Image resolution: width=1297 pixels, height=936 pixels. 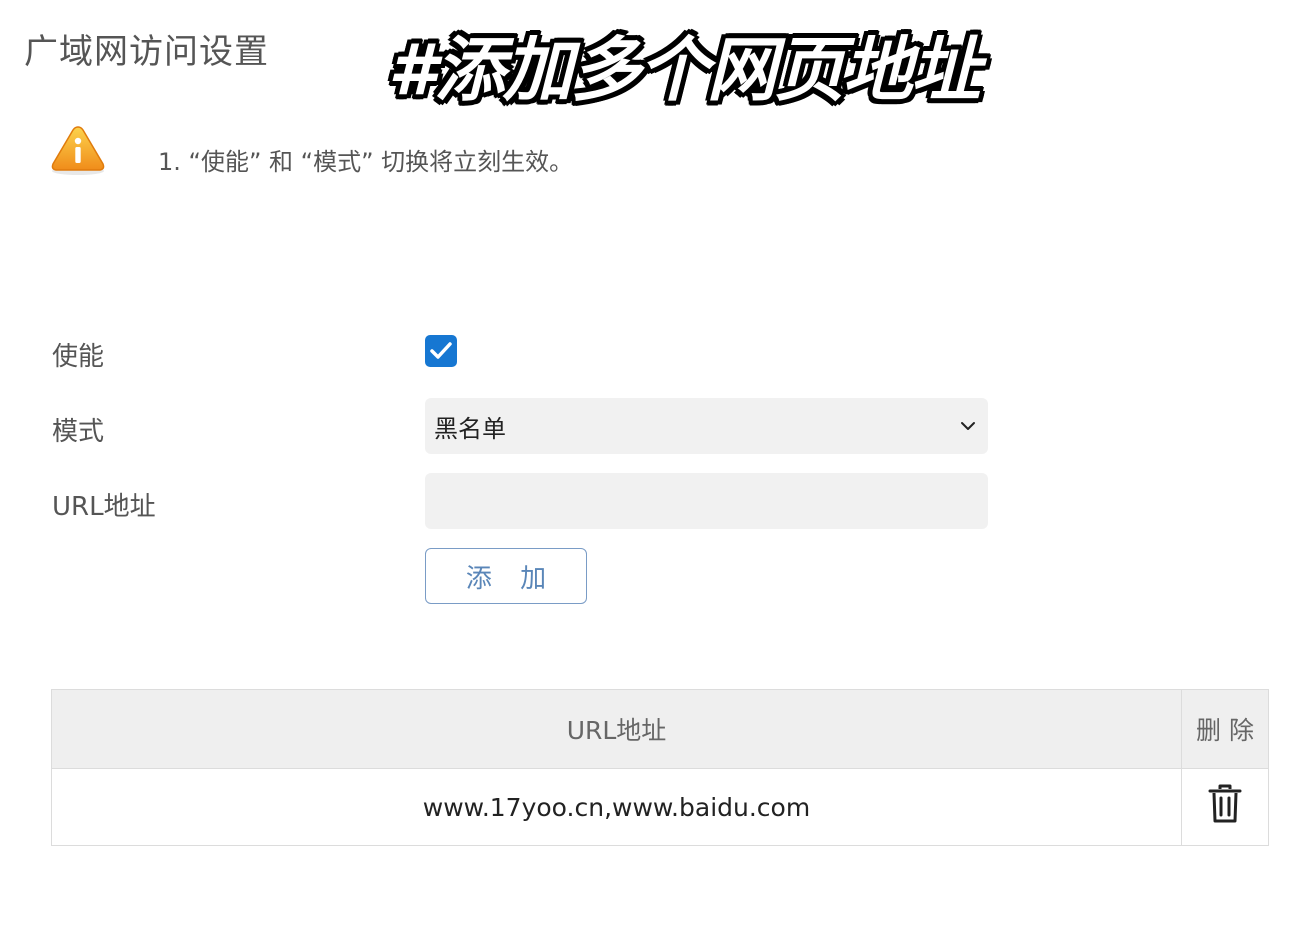 I want to click on mode-label: 模式, so click(x=78, y=432).